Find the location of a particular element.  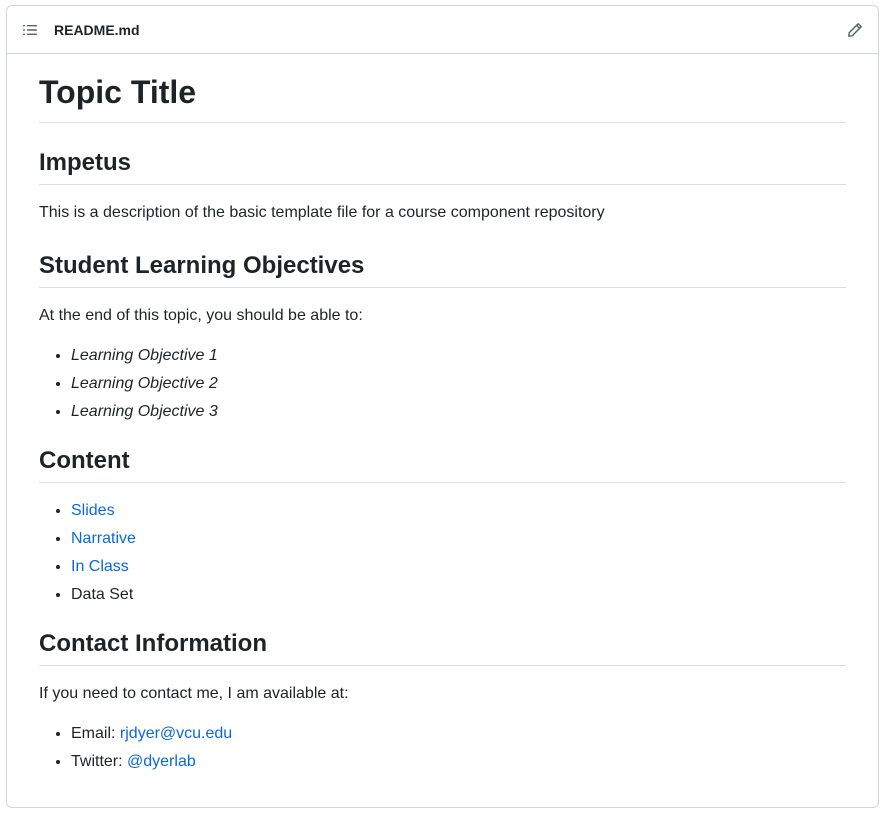

data-set-text: Data Set is located at coordinates (102, 594).